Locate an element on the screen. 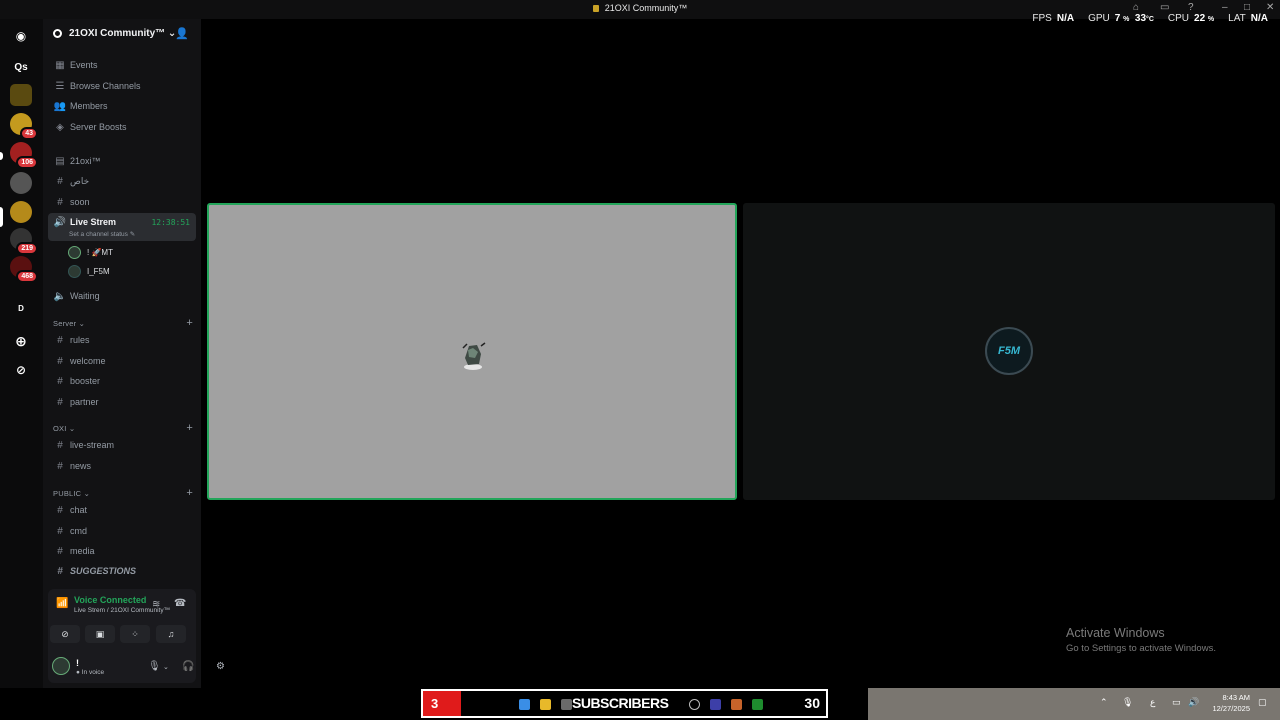 The width and height of the screenshot is (1280, 720). channel-21oxi: ▤ 21oxi™ is located at coordinates (122, 161).